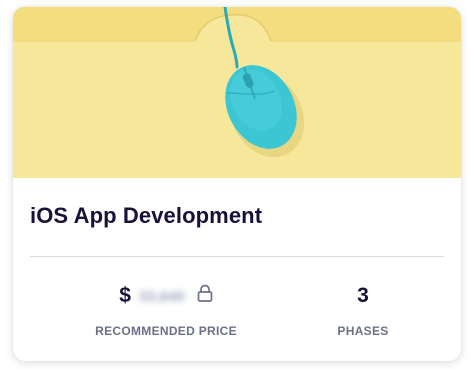 The image size is (474, 380). What do you see at coordinates (205, 296) in the screenshot?
I see `lock-icon` at bounding box center [205, 296].